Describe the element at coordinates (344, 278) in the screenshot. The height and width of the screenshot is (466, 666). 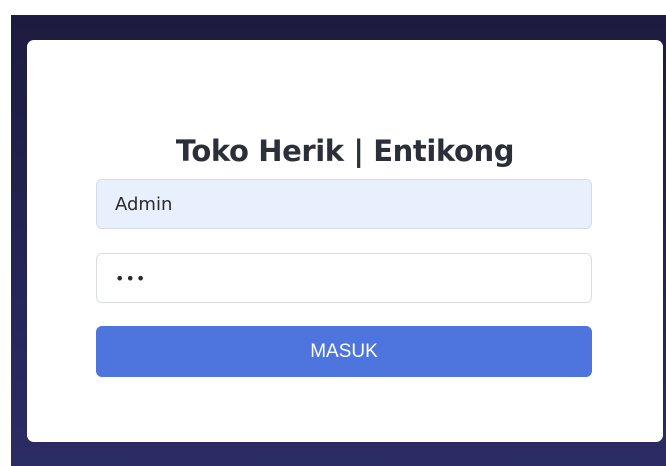
I see `password-input` at that location.